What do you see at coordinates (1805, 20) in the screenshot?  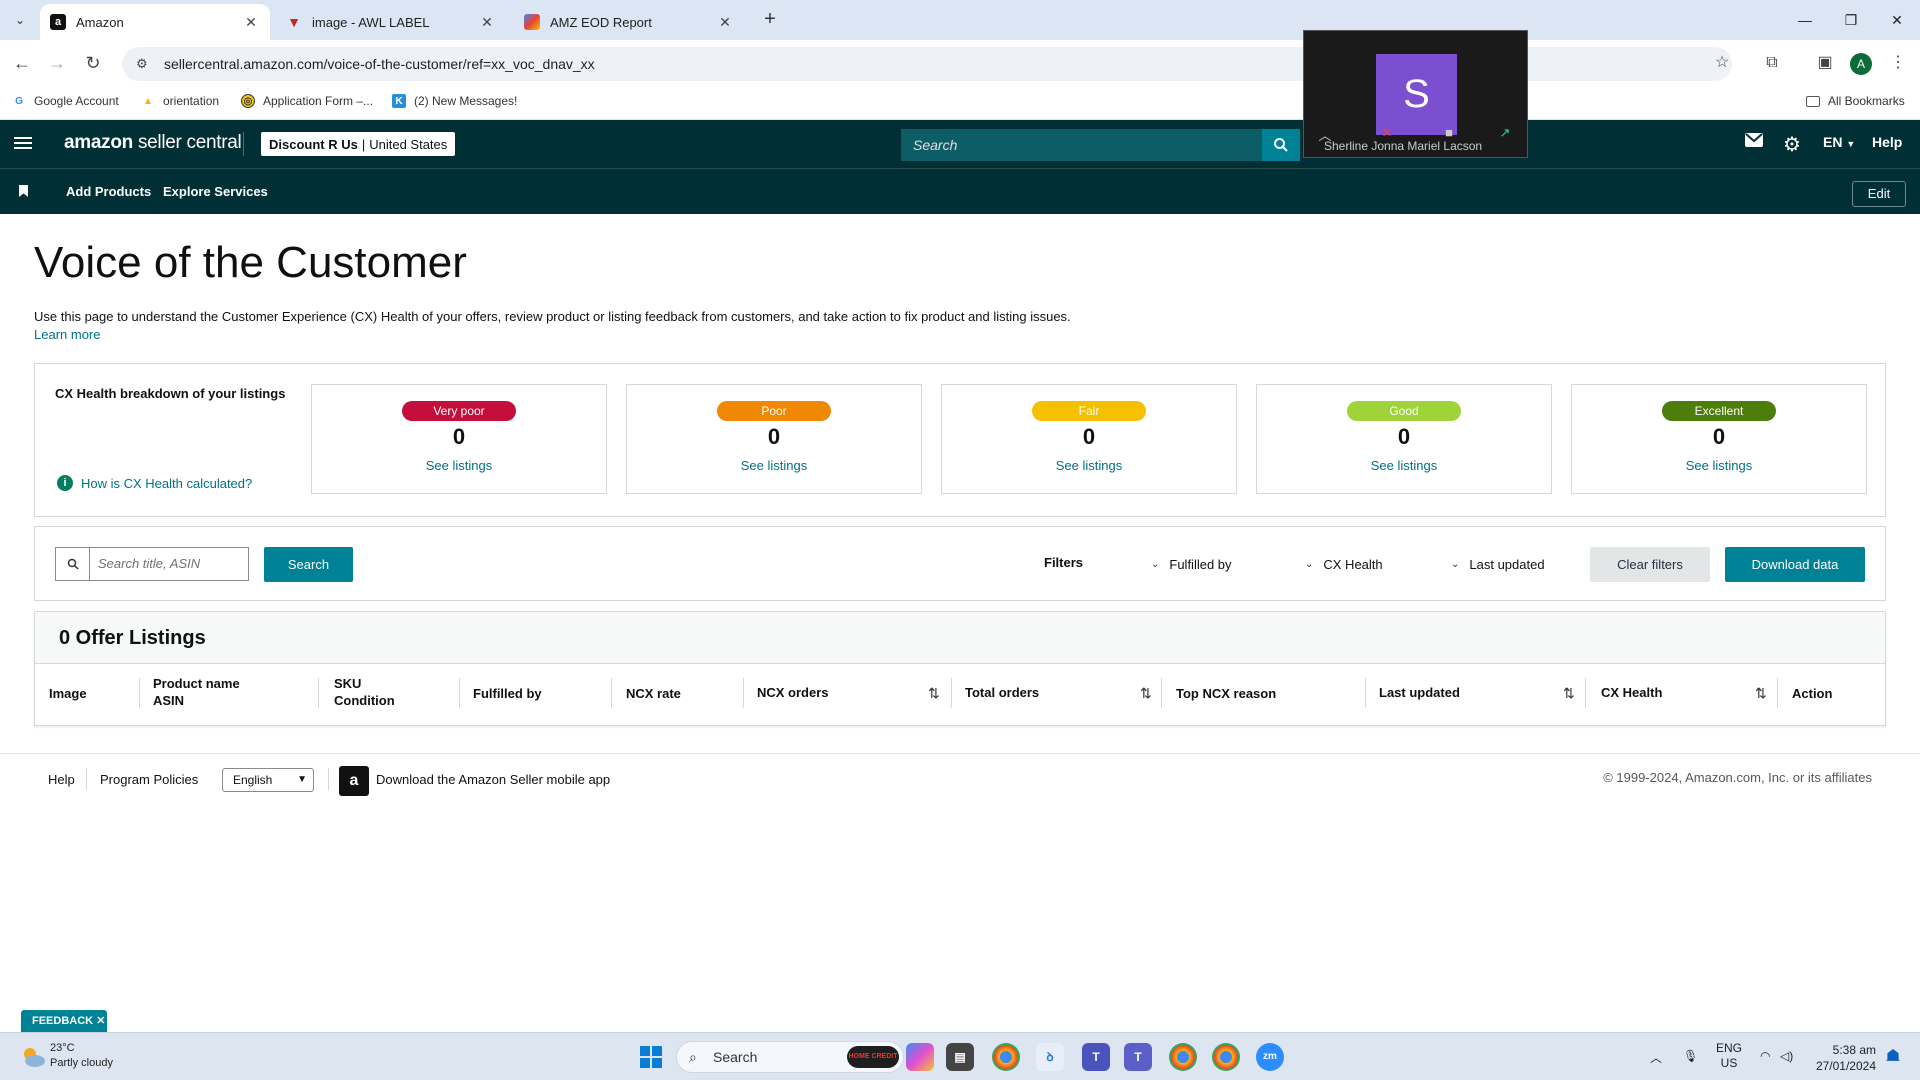 I see `minimize-icon: —` at bounding box center [1805, 20].